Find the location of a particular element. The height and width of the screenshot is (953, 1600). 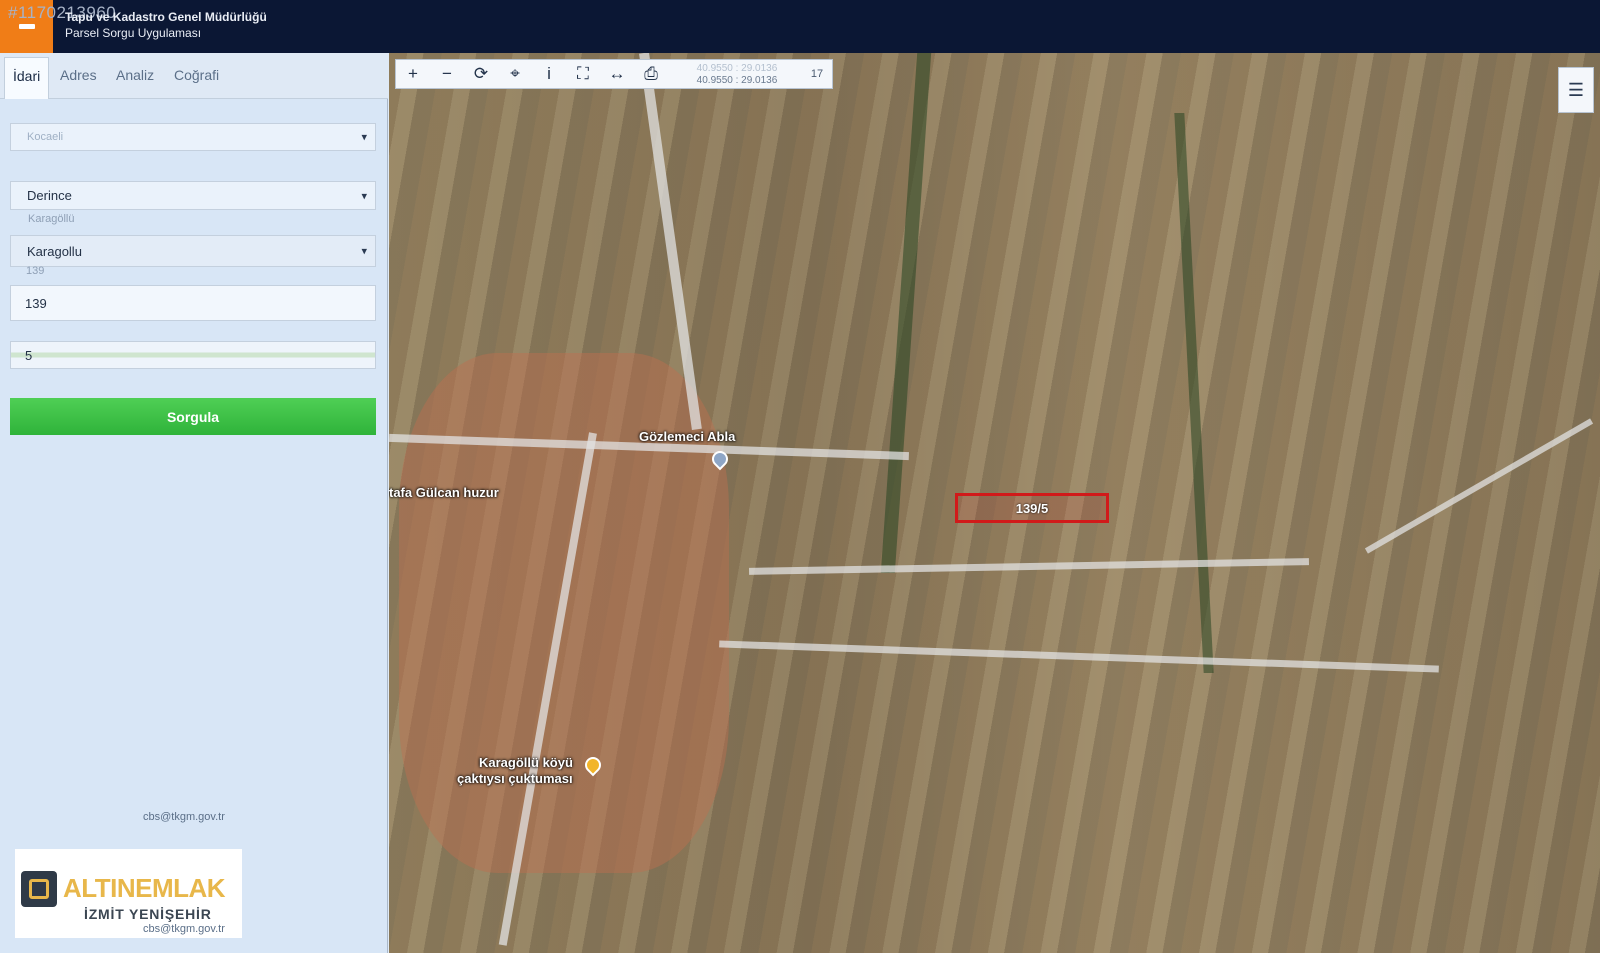

coordinate-faded: 40.9550 : 29.0136 is located at coordinates (737, 68).